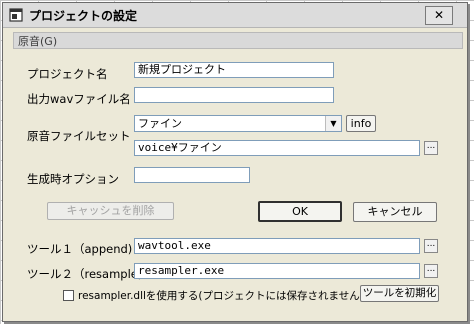 The height and width of the screenshot is (324, 474). I want to click on cancel-button: キャンセル, so click(395, 212).